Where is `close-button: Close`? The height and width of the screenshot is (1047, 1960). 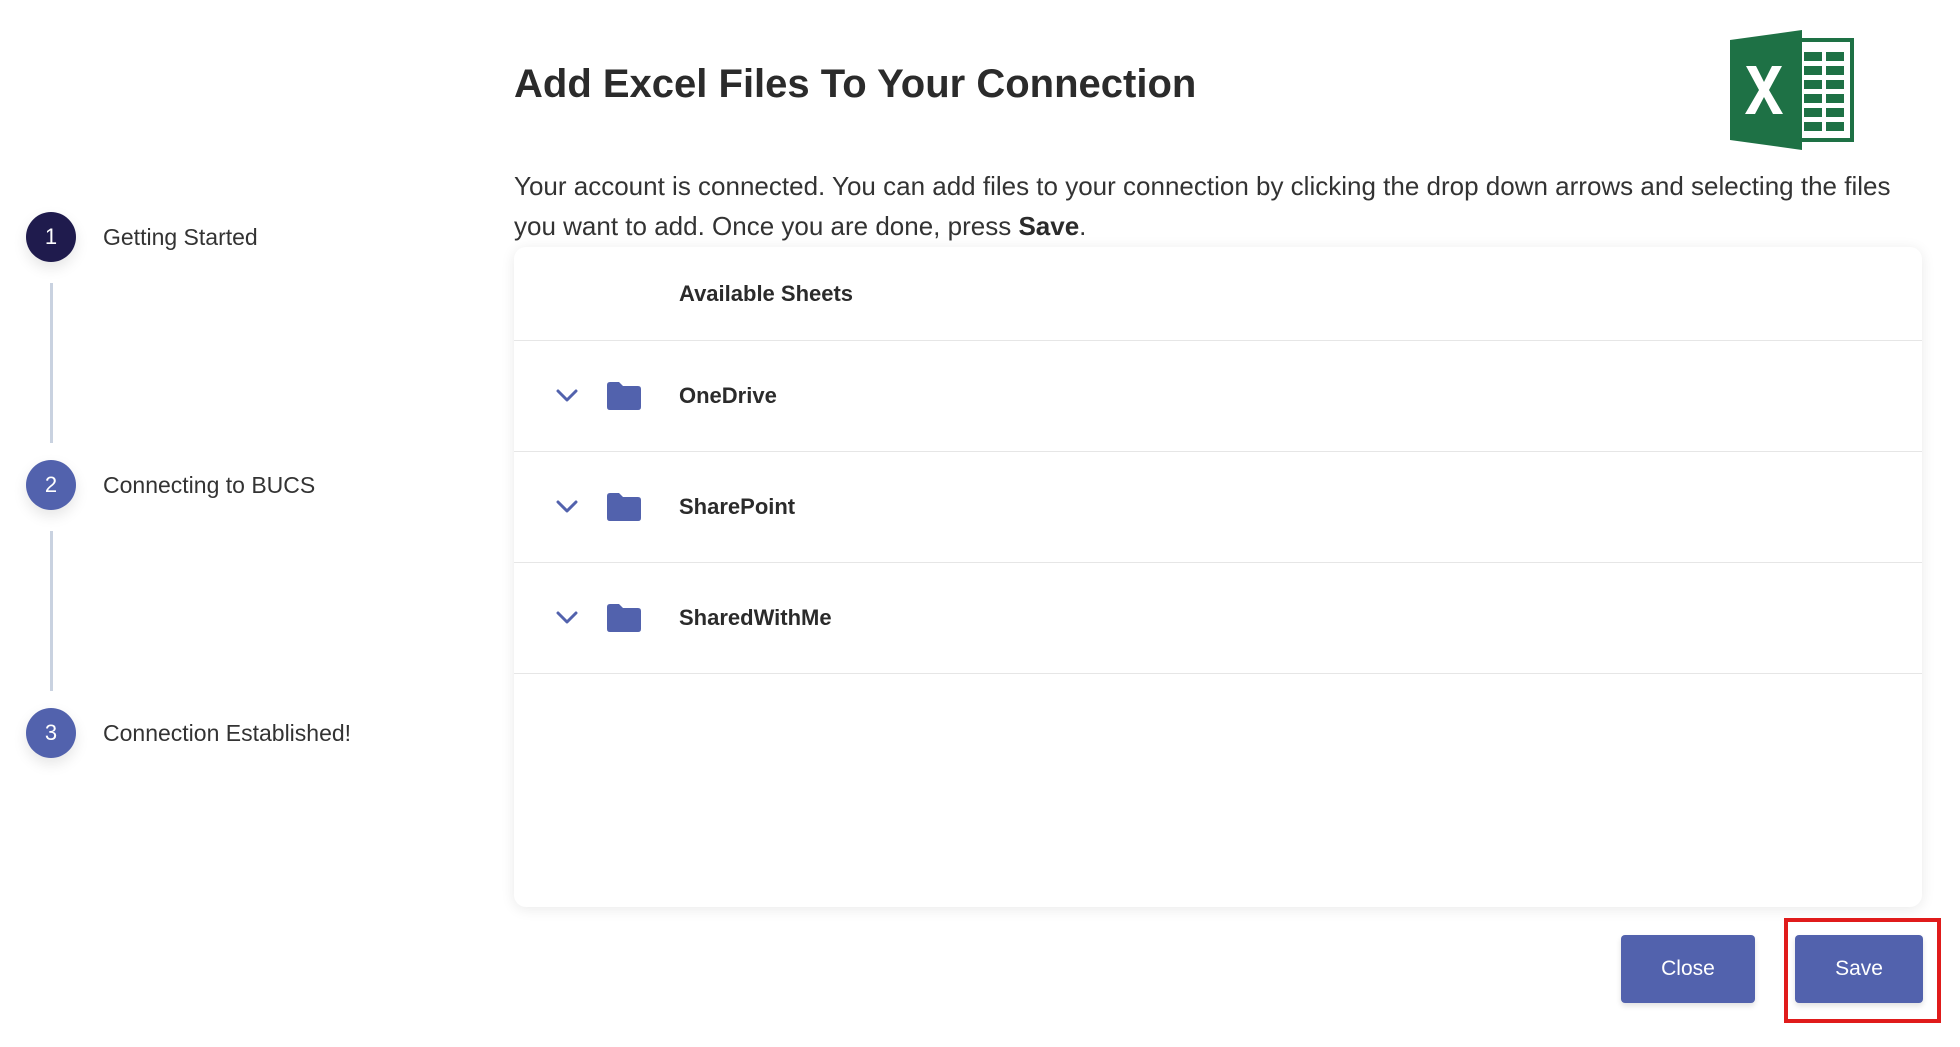
close-button: Close is located at coordinates (1688, 969).